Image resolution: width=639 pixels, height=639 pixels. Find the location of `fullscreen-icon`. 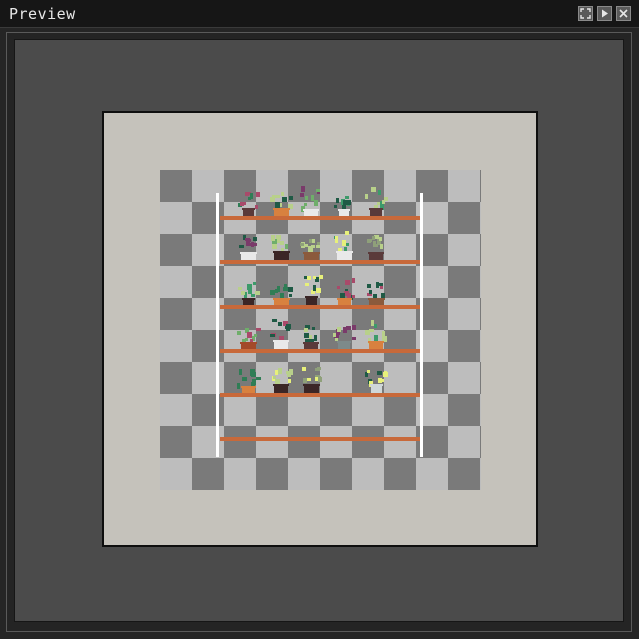

fullscreen-icon is located at coordinates (585, 13).